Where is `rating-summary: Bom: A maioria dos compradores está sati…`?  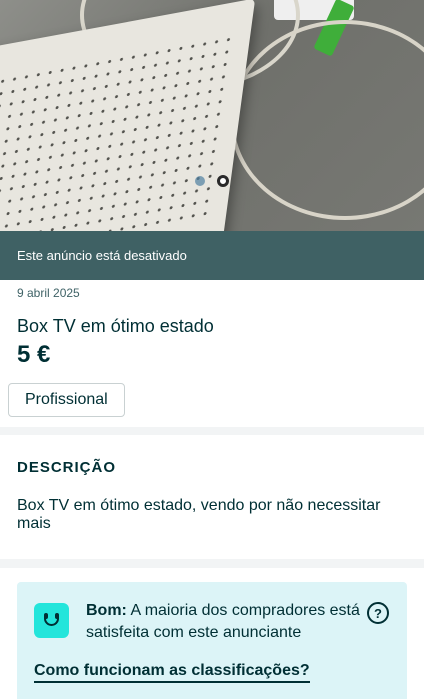
rating-summary: Bom: A maioria dos compradores está sati… is located at coordinates (226, 622).